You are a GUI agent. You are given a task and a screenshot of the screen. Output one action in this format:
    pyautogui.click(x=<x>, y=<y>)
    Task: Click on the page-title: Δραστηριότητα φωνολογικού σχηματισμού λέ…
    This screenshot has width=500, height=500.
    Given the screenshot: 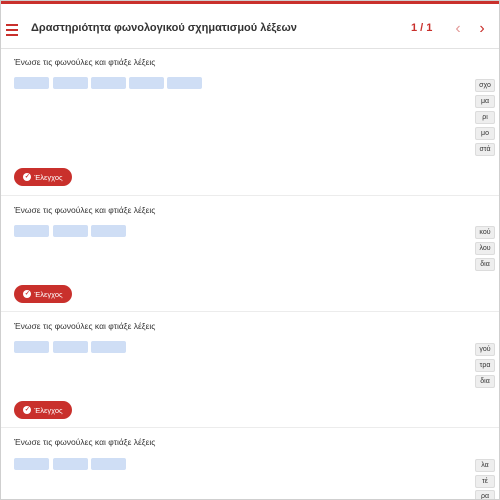 What is the action you would take?
    pyautogui.click(x=164, y=28)
    